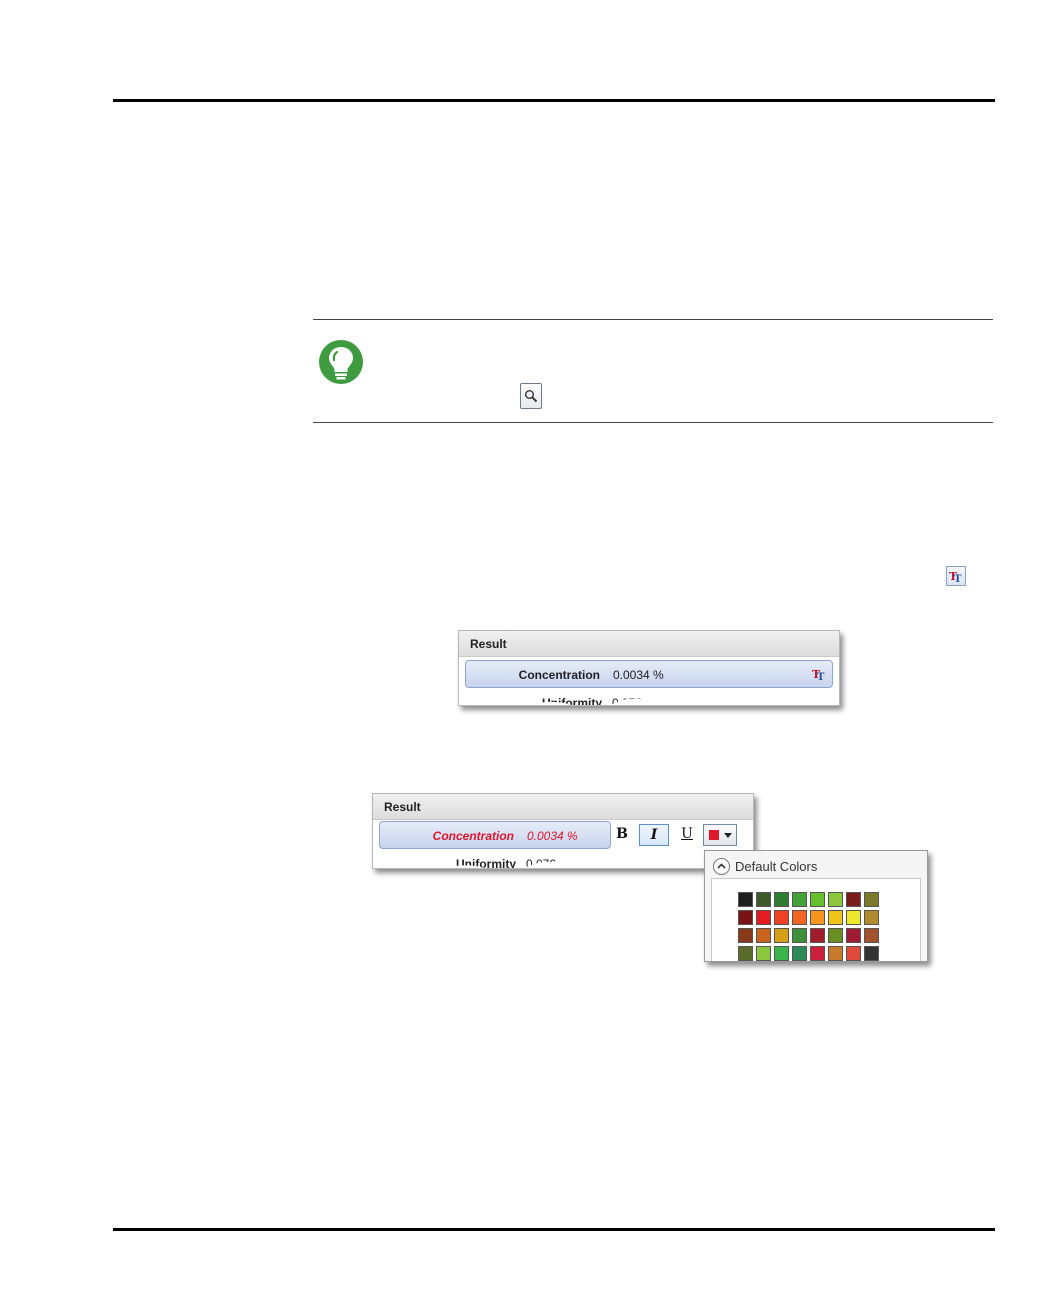 The width and height of the screenshot is (1062, 1292). What do you see at coordinates (653, 422) in the screenshot?
I see `tip-bottom-rule` at bounding box center [653, 422].